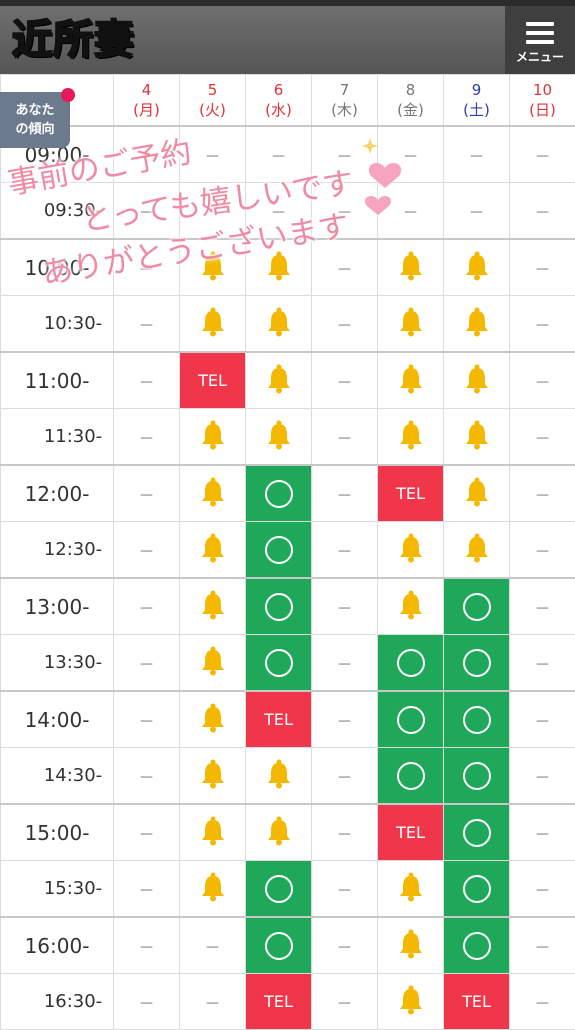  What do you see at coordinates (278, 90) in the screenshot?
I see `day-number: 6` at bounding box center [278, 90].